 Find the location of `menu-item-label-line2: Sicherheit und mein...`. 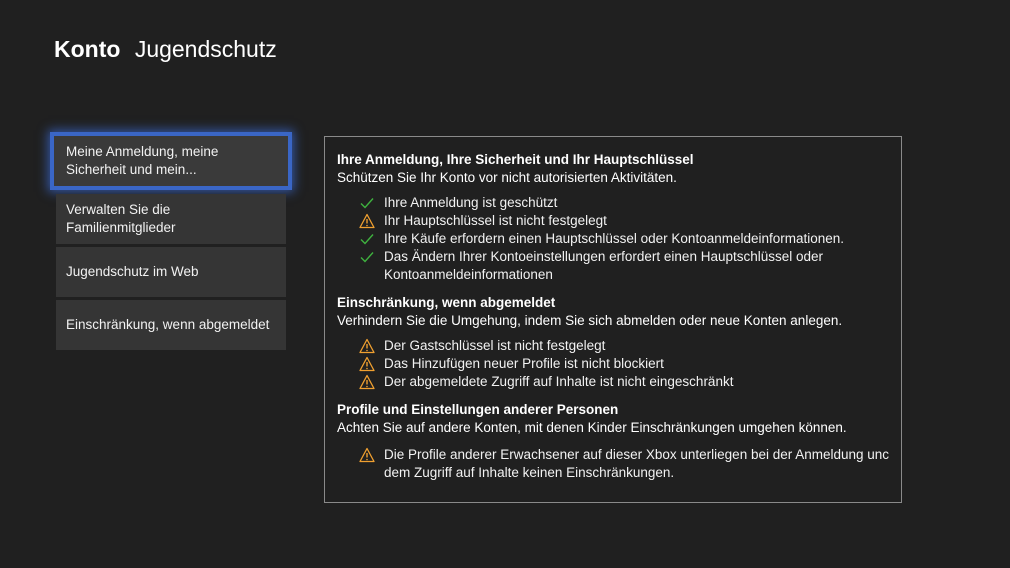

menu-item-label-line2: Sicherheit und mein... is located at coordinates (131, 169).